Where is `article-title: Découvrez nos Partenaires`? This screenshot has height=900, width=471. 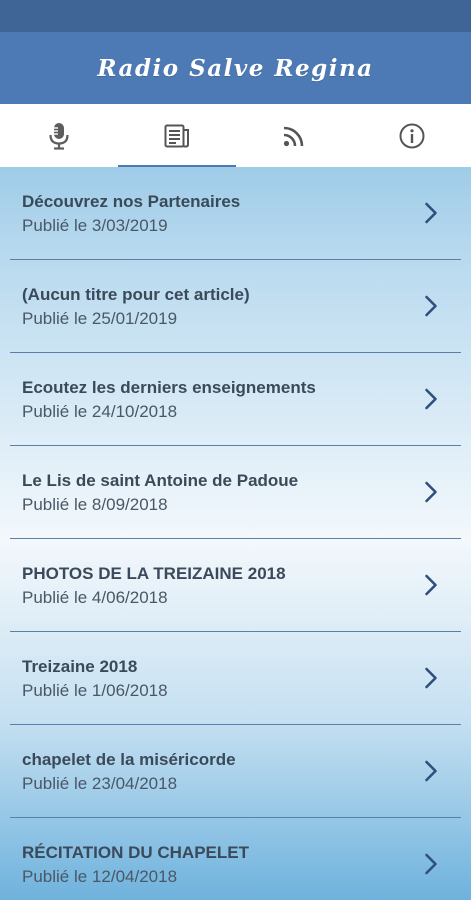
article-title: Découvrez nos Partenaires is located at coordinates (131, 201).